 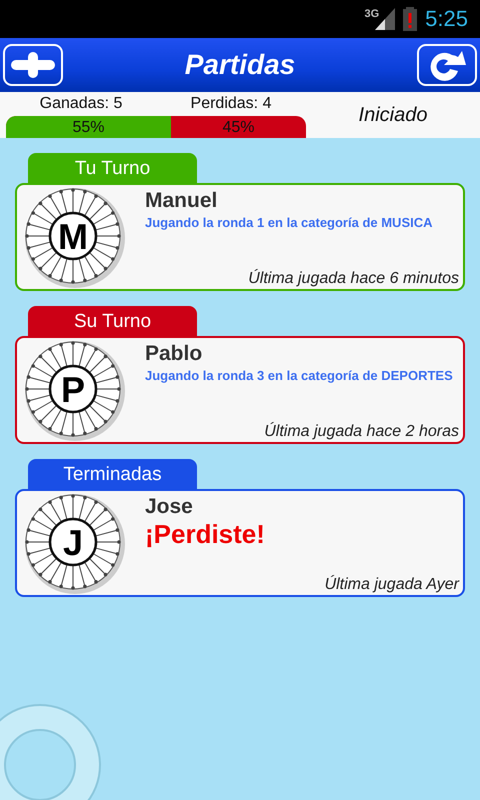 I want to click on player-name: Pablo, so click(x=174, y=354).